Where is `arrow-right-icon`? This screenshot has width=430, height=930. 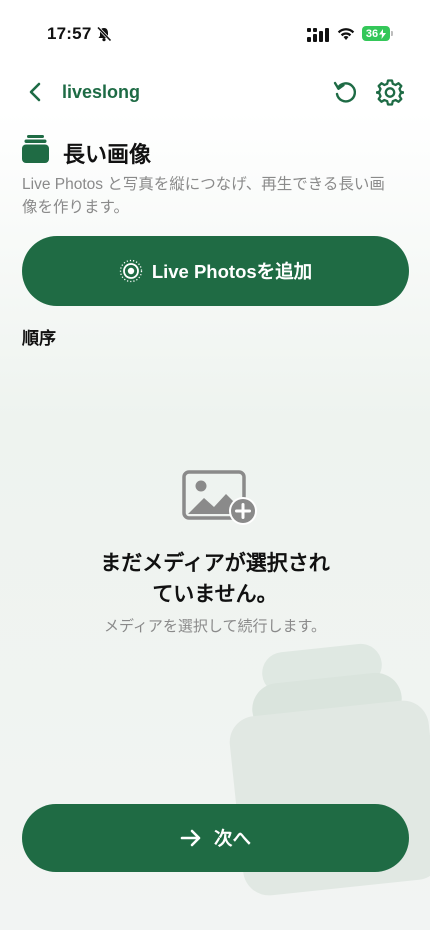 arrow-right-icon is located at coordinates (190, 838).